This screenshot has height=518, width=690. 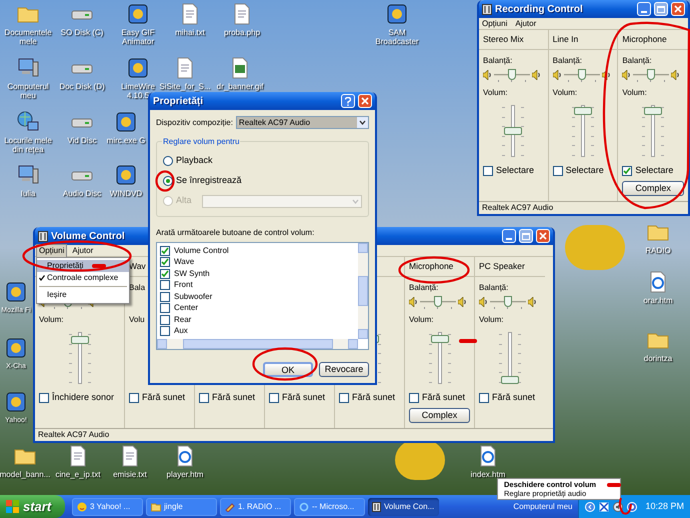 What do you see at coordinates (348, 101) in the screenshot?
I see `help-button` at bounding box center [348, 101].